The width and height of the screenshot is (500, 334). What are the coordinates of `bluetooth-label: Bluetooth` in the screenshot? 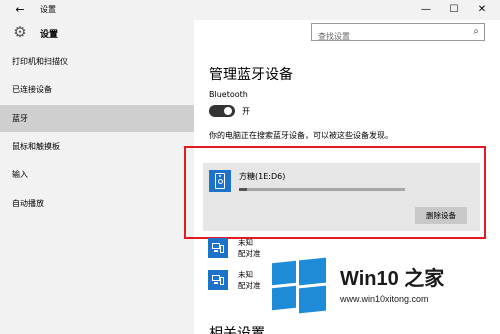 It's located at (228, 94).